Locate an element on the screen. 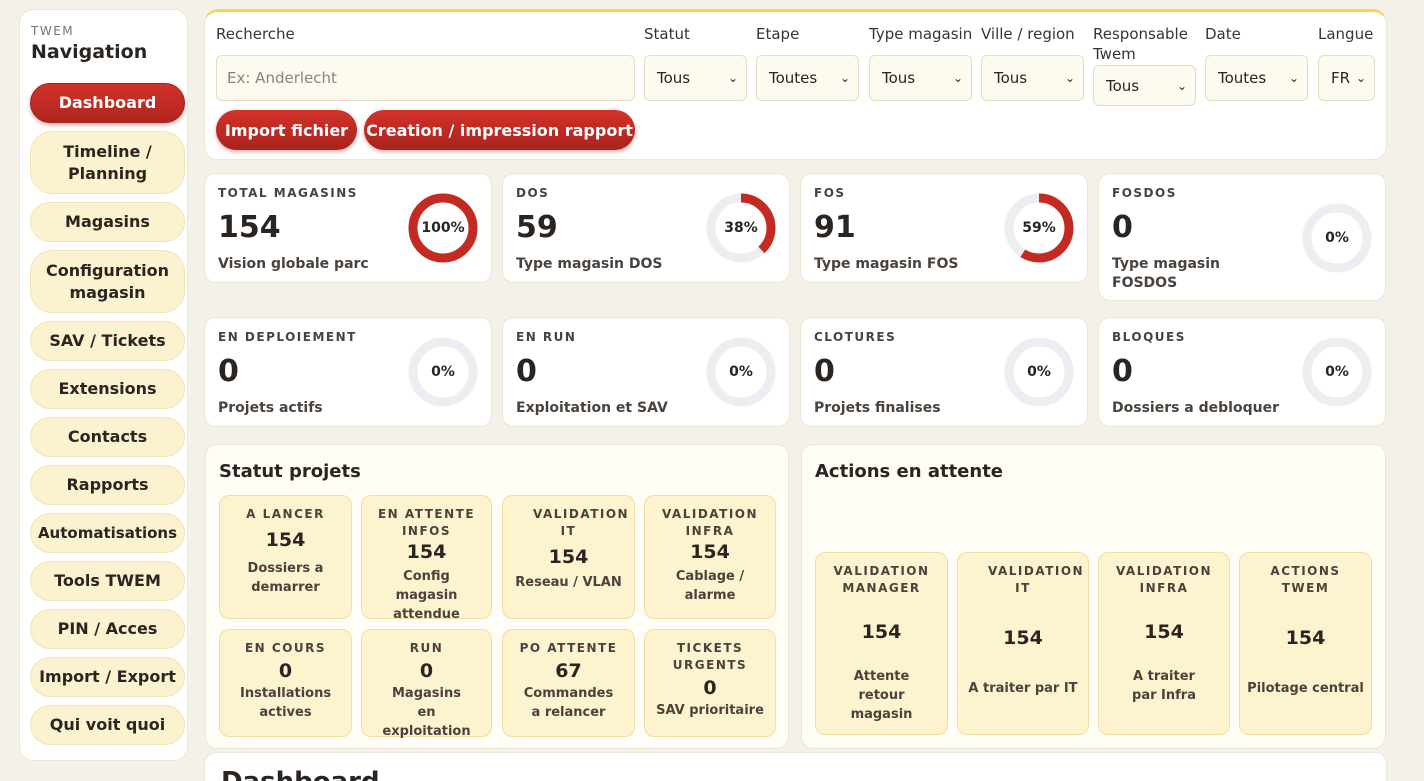 Image resolution: width=1424 pixels, height=781 pixels. kpi-value: 91 is located at coordinates (835, 227).